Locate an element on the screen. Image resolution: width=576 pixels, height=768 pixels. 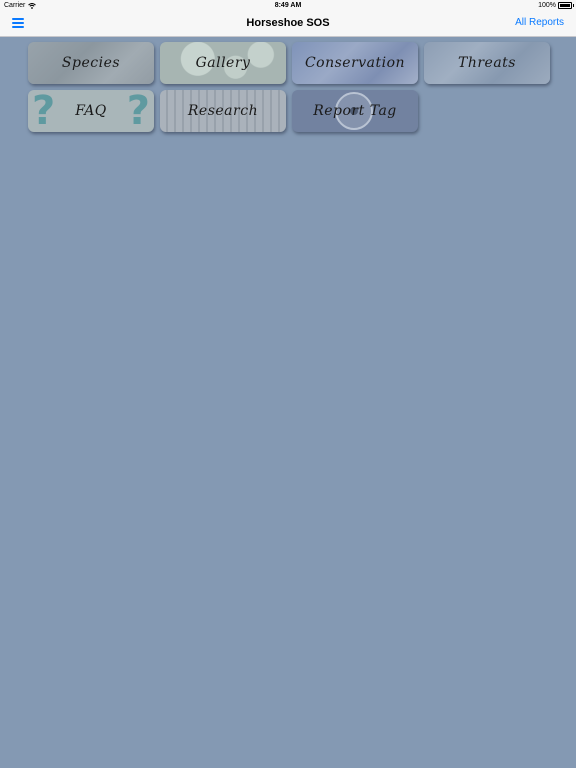
tile-faq-label: FAQ is located at coordinates (91, 111).